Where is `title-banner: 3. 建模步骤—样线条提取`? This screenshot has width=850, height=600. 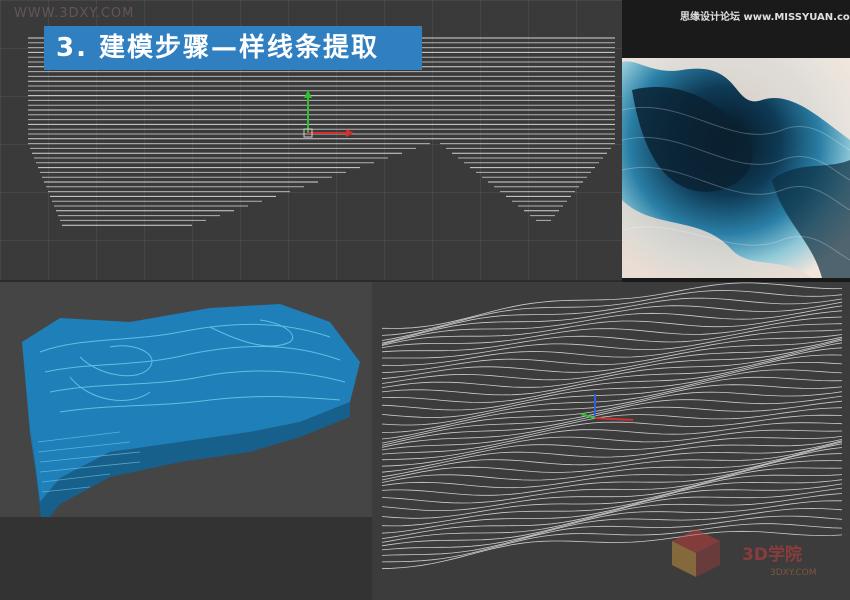 title-banner: 3. 建模步骤—样线条提取 is located at coordinates (233, 48).